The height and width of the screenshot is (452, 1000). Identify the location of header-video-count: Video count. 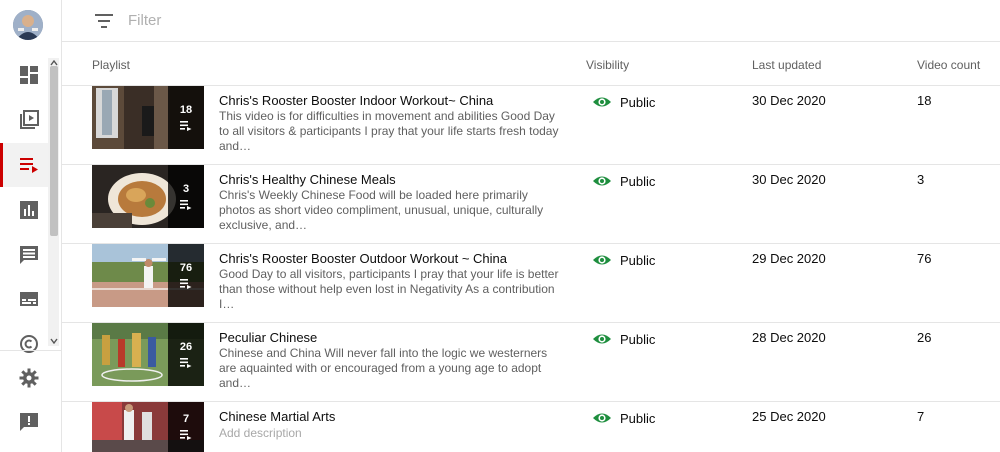
(948, 65).